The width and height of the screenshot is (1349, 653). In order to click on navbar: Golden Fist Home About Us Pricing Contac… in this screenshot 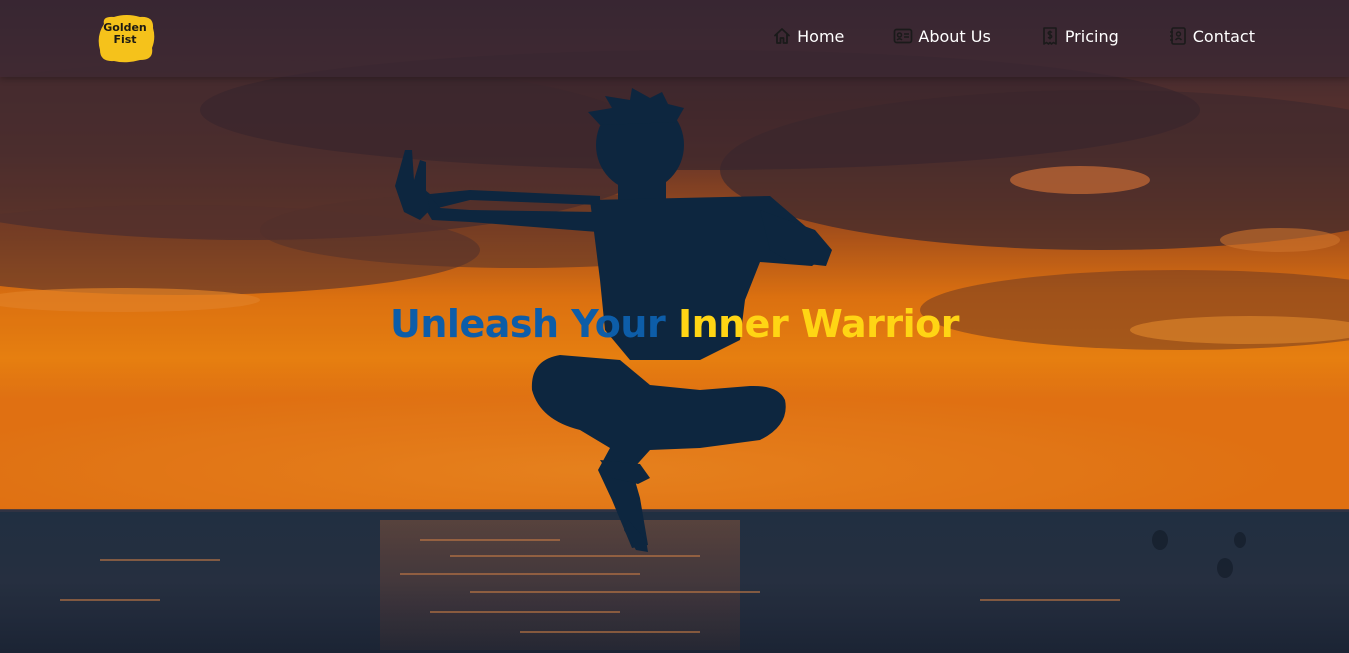, I will do `click(674, 38)`.